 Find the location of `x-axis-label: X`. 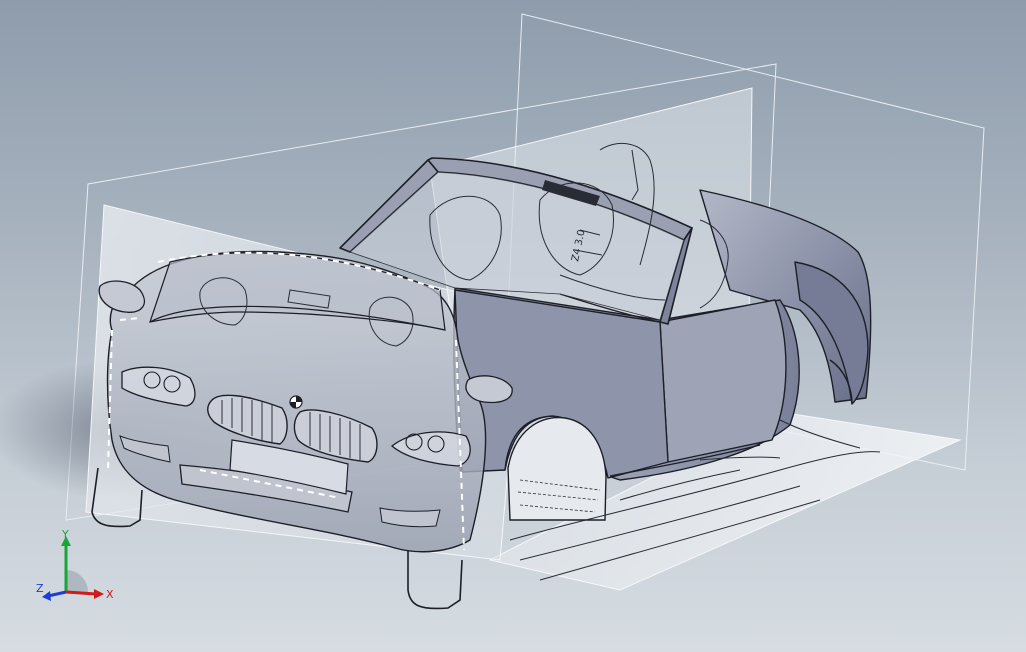

x-axis-label: X is located at coordinates (110, 594).